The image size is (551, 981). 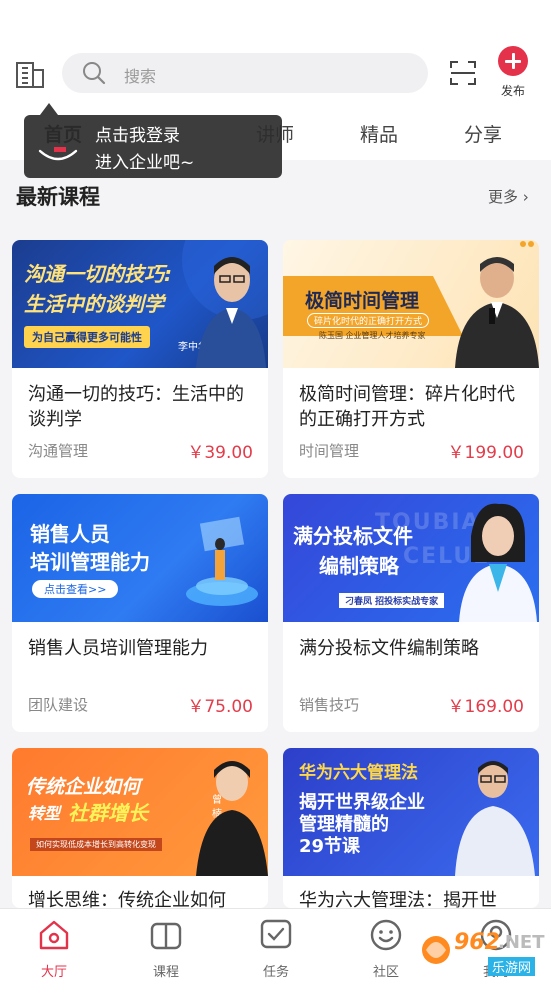 What do you see at coordinates (165, 972) in the screenshot?
I see `nav-label: 课程` at bounding box center [165, 972].